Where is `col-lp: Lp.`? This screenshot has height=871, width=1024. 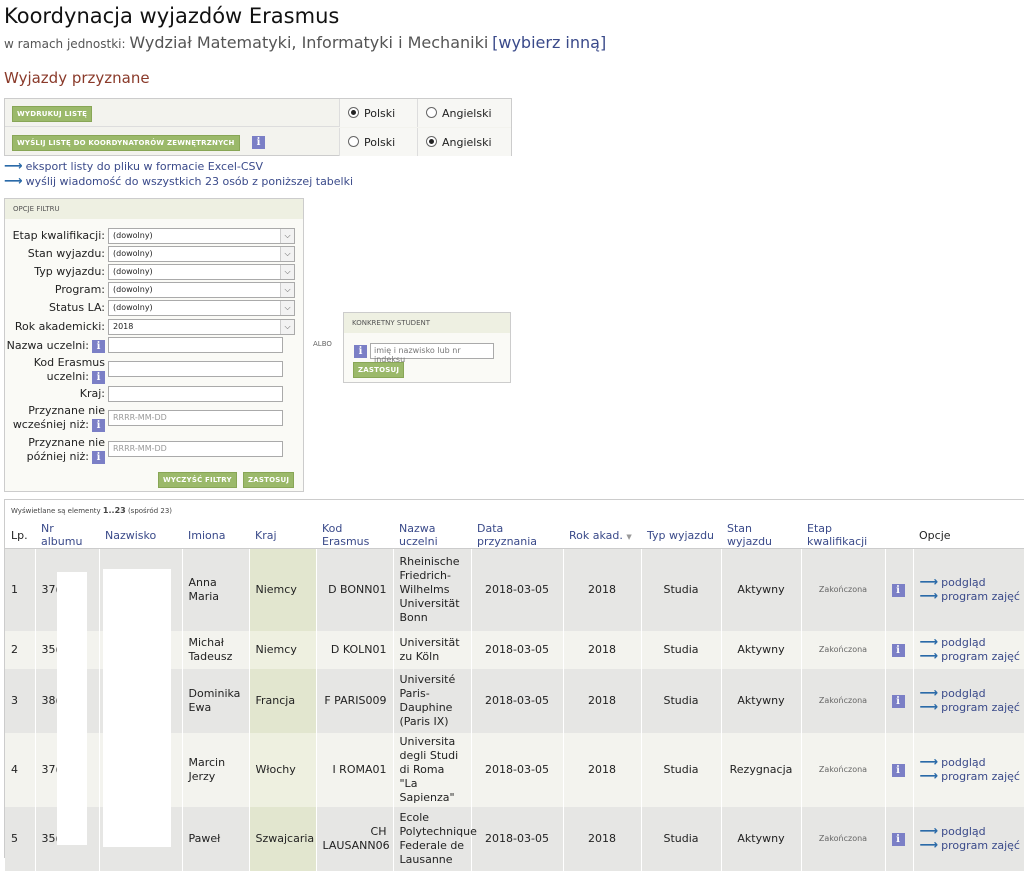
col-lp: Lp. is located at coordinates (20, 535).